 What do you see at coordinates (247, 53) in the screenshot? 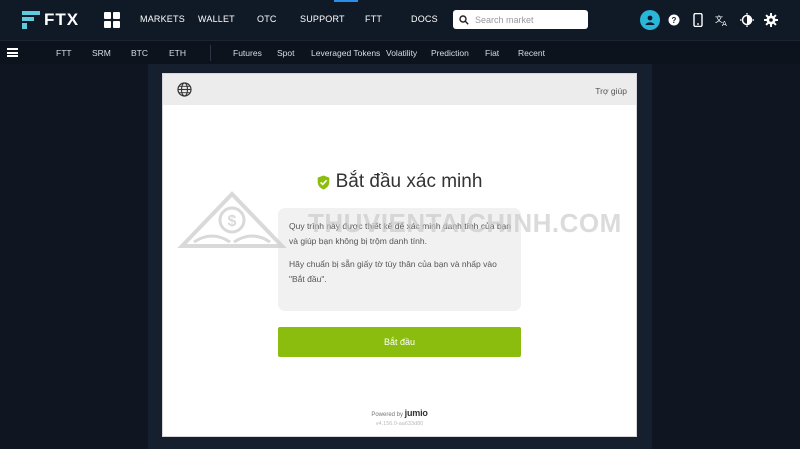
I see `subnav-futures: Futures` at bounding box center [247, 53].